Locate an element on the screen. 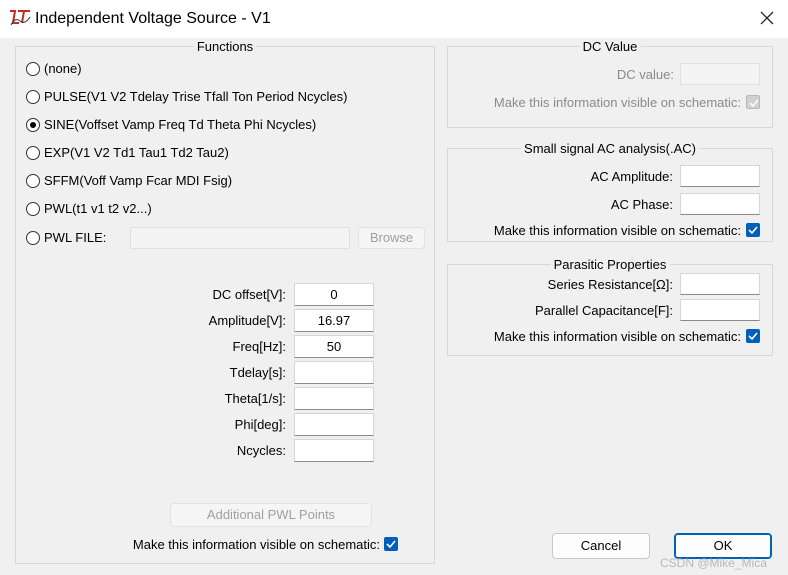 This screenshot has height=575, width=788. browse-button: Browse is located at coordinates (391, 238).